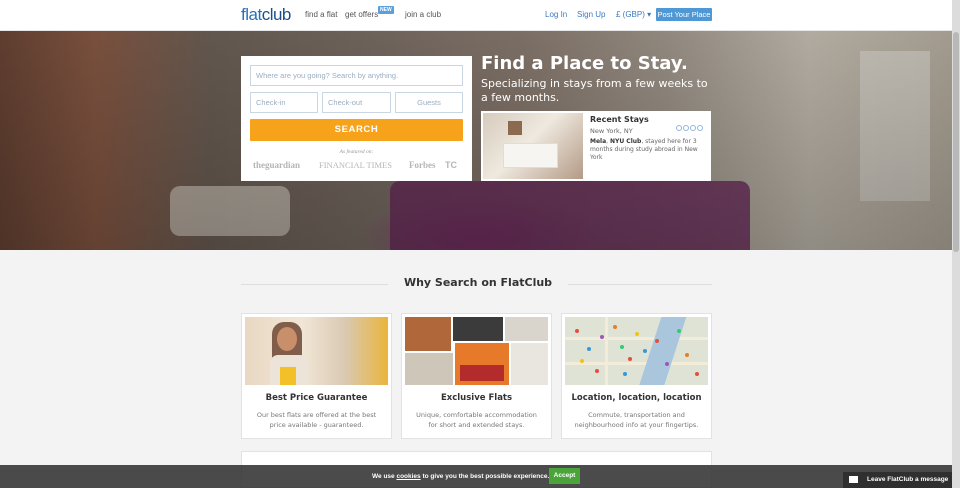  I want to click on leave-message-label: Leave FlatClub a message, so click(908, 479).